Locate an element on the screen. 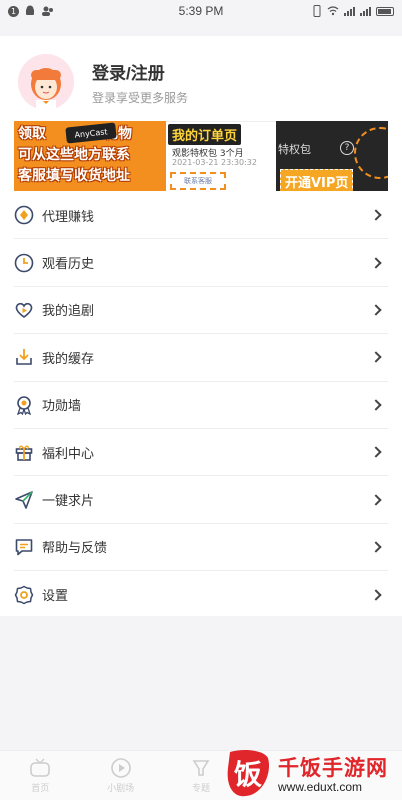 This screenshot has height=800, width=402. status-bar: 1 5:39 PM is located at coordinates (201, 11).